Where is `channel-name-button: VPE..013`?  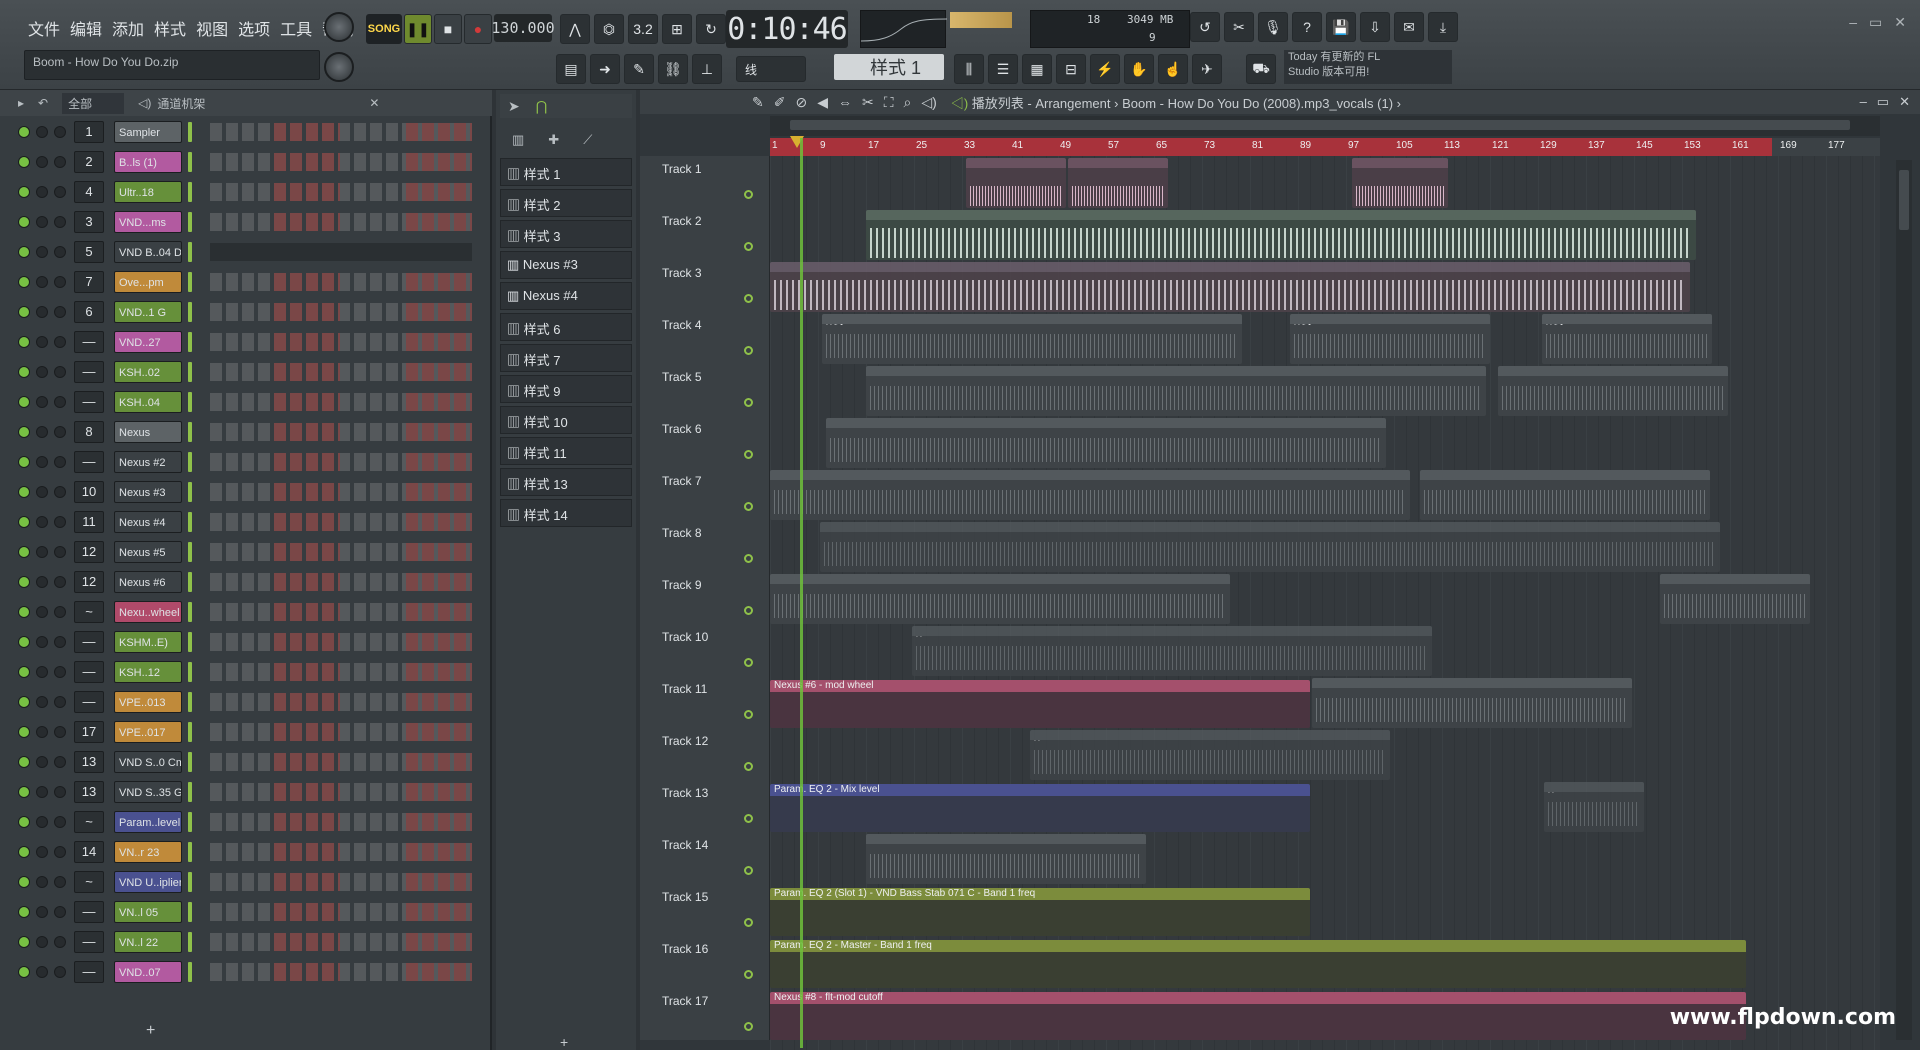
channel-name-button: VPE..013 is located at coordinates (148, 702).